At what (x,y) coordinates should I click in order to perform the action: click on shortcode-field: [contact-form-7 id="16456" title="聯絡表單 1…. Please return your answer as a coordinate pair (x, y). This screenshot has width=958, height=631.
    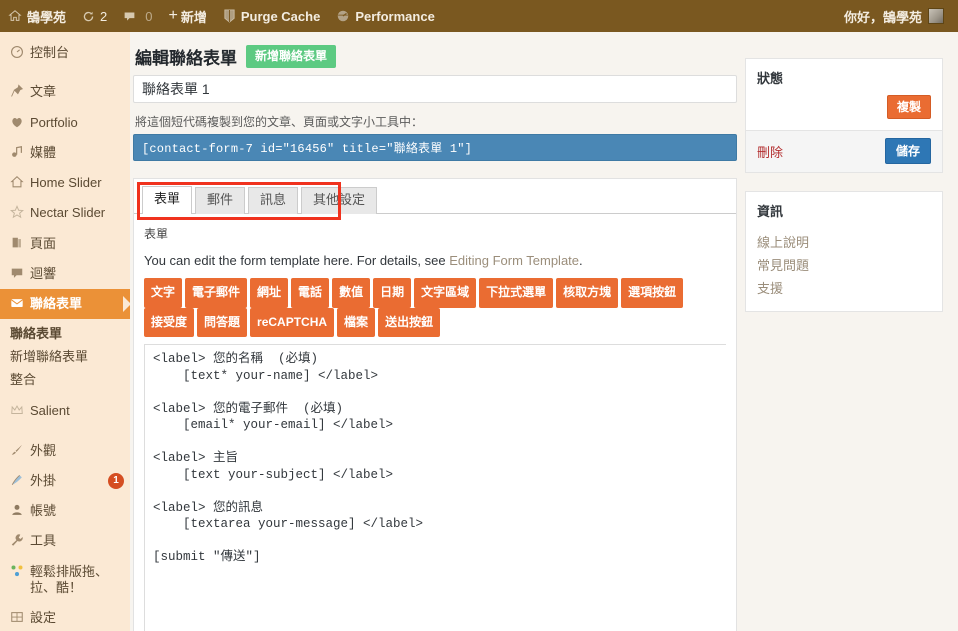
    Looking at the image, I should click on (435, 147).